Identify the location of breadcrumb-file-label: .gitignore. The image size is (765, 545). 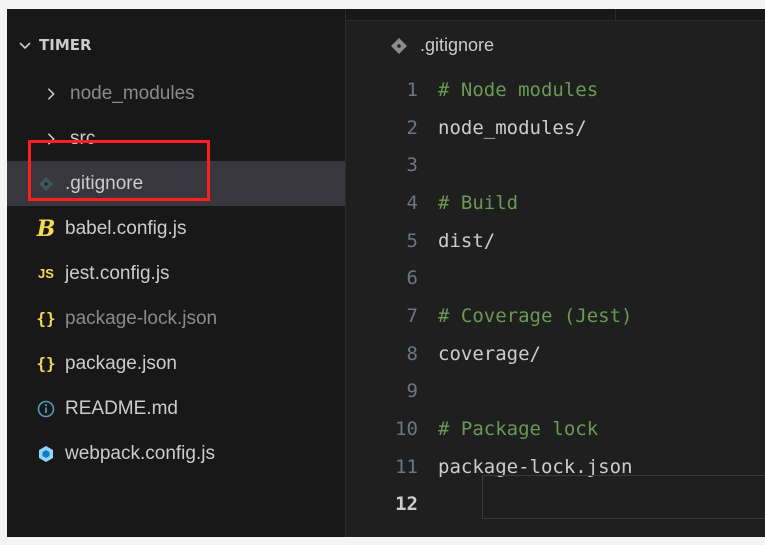
(457, 45).